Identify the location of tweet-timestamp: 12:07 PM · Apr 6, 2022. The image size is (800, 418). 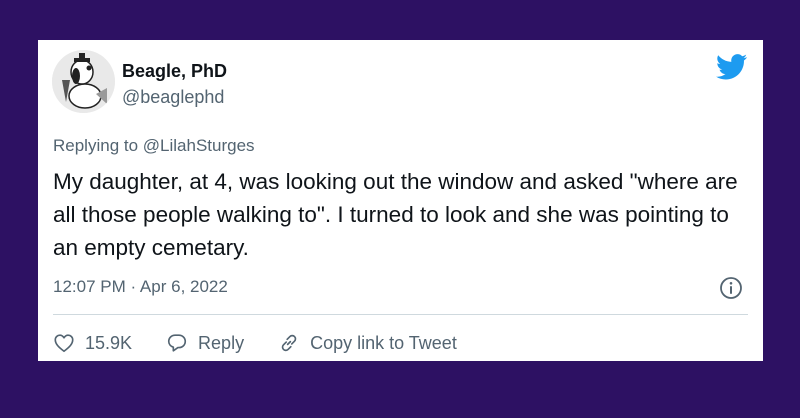
(140, 287).